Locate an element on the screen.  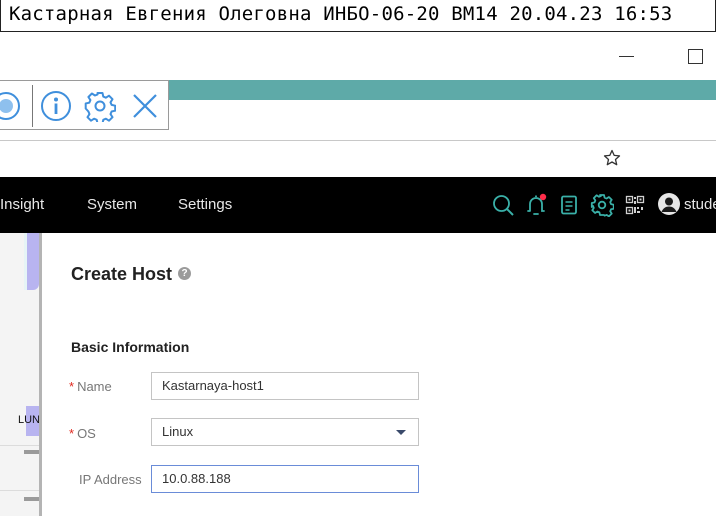
os-label-text: OS is located at coordinates (86, 433).